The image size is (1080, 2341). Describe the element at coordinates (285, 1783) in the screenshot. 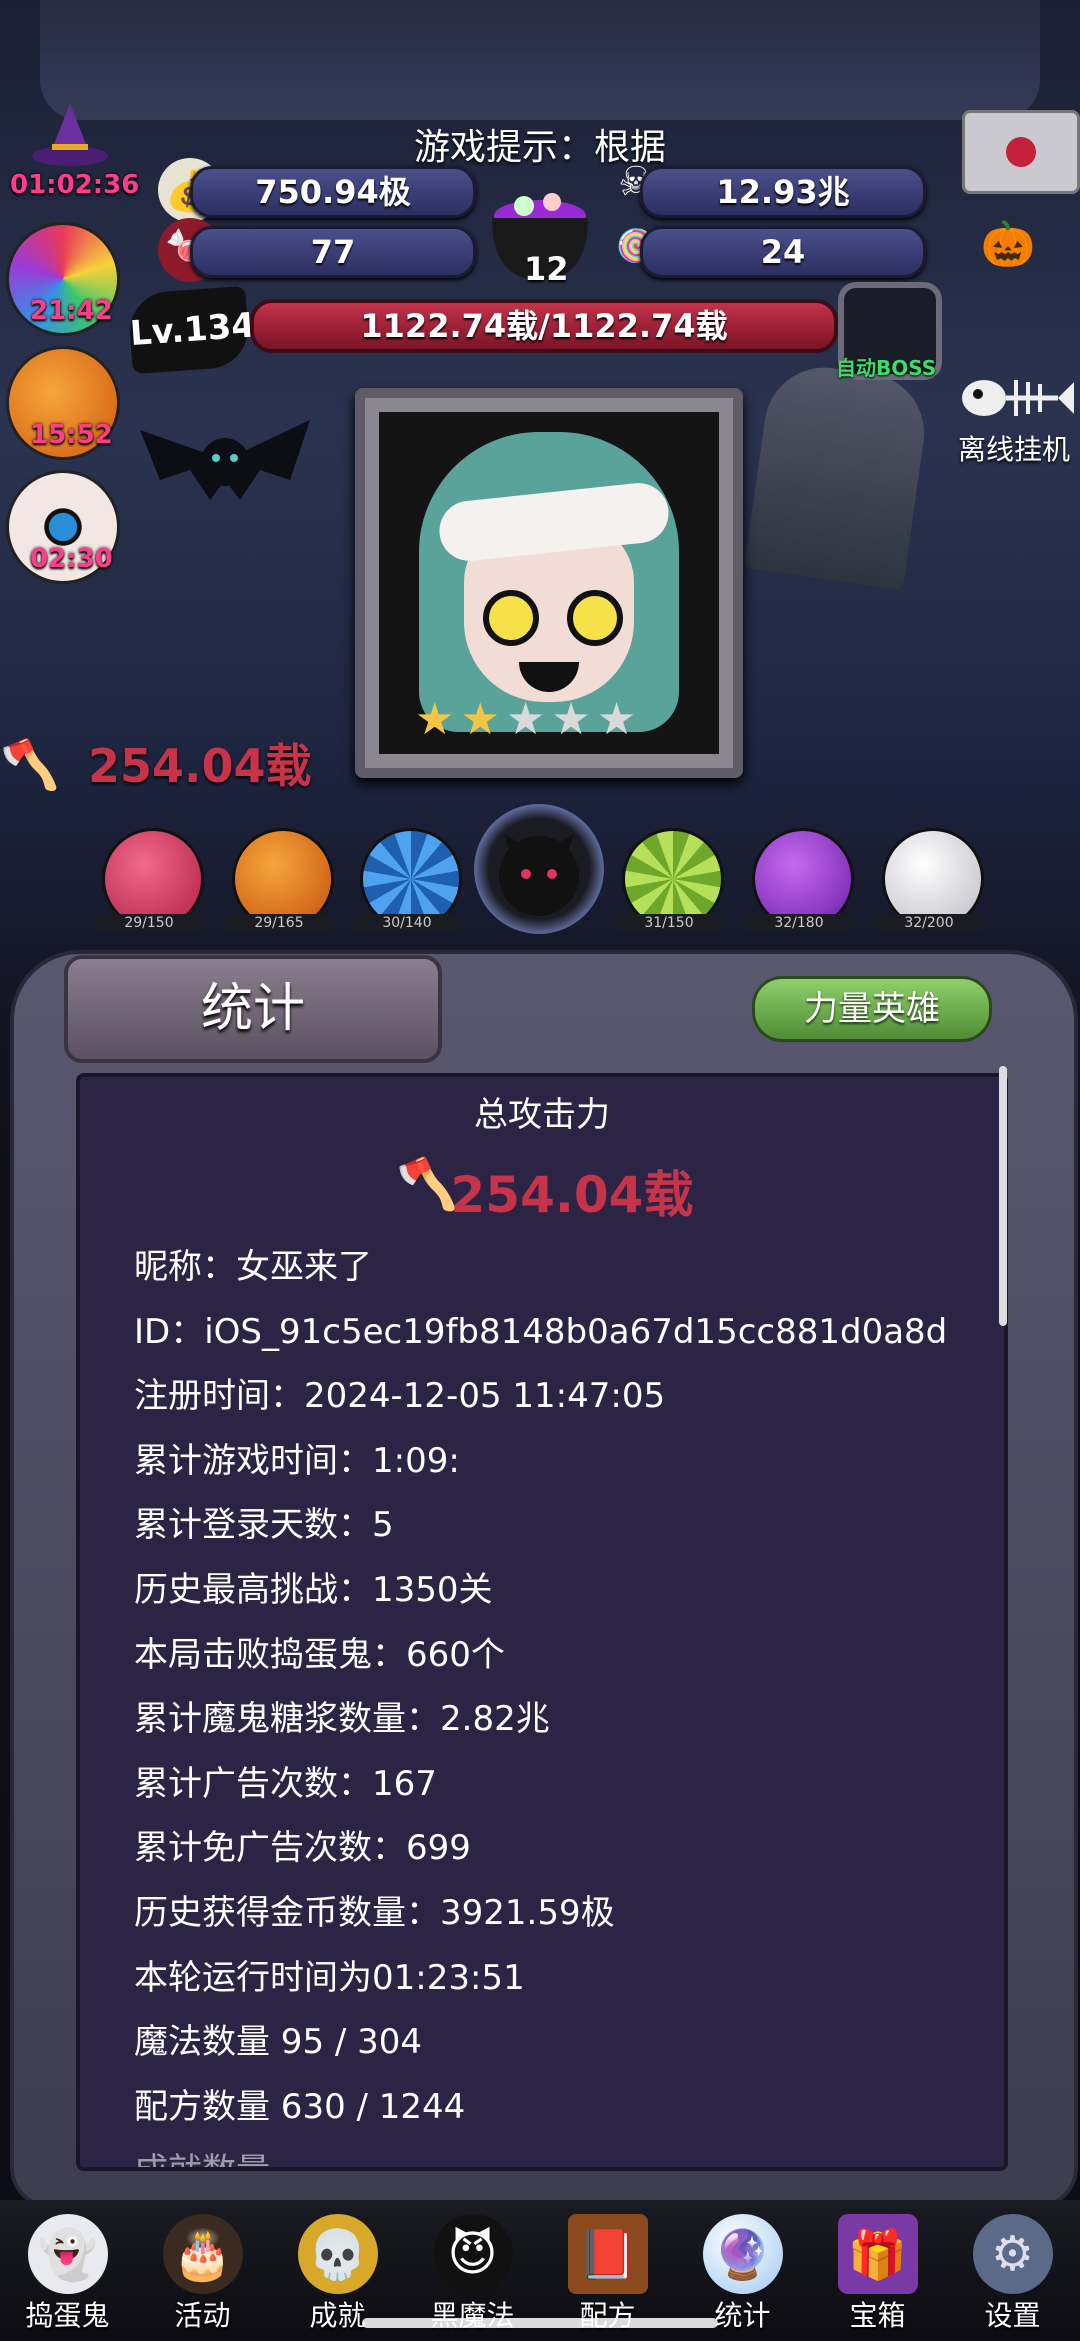

I see `stat-ads: 累计广告次数：167` at that location.